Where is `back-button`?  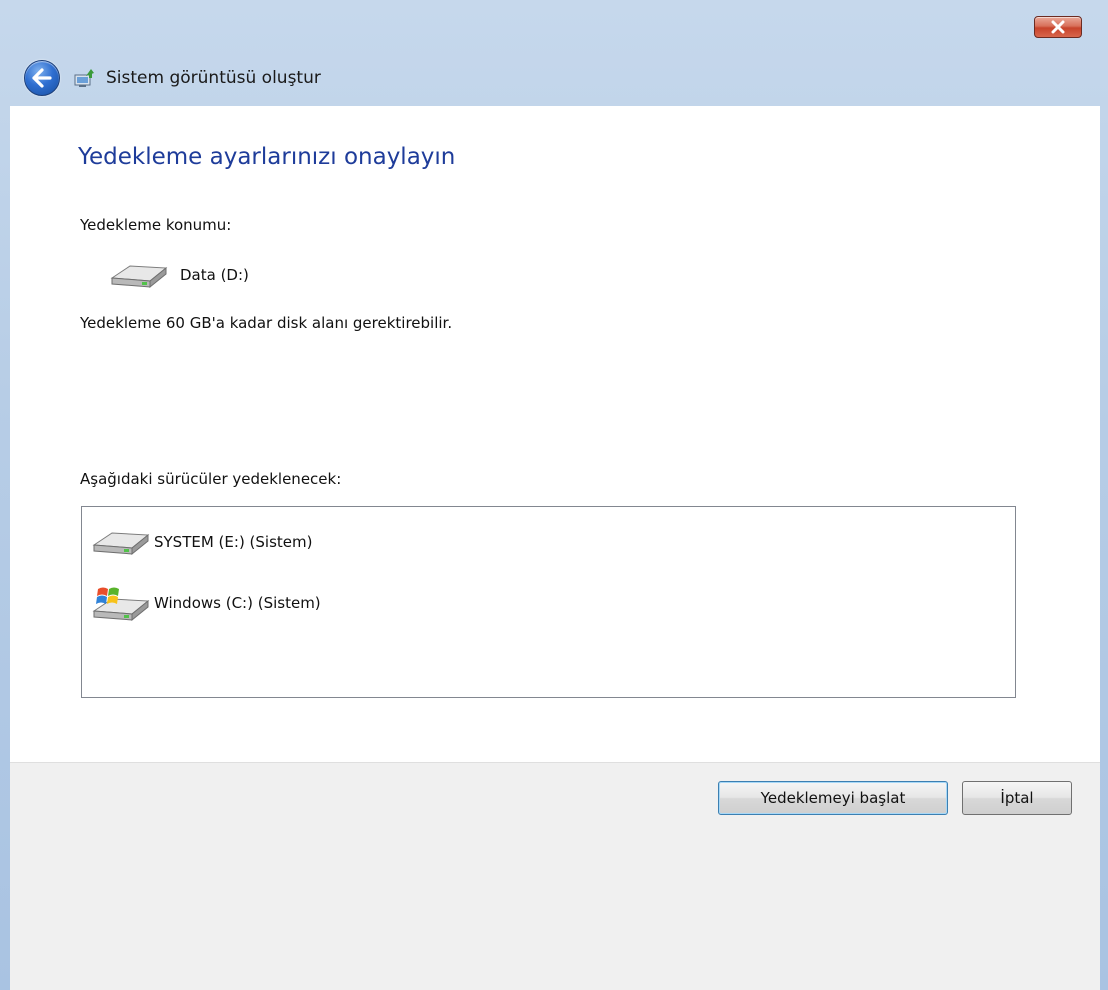
back-button is located at coordinates (42, 78).